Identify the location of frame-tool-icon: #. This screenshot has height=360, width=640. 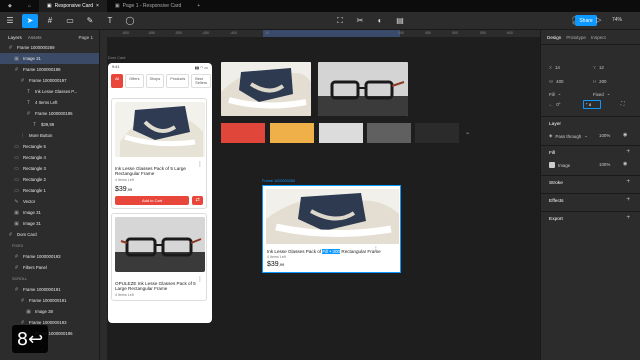
(50, 21).